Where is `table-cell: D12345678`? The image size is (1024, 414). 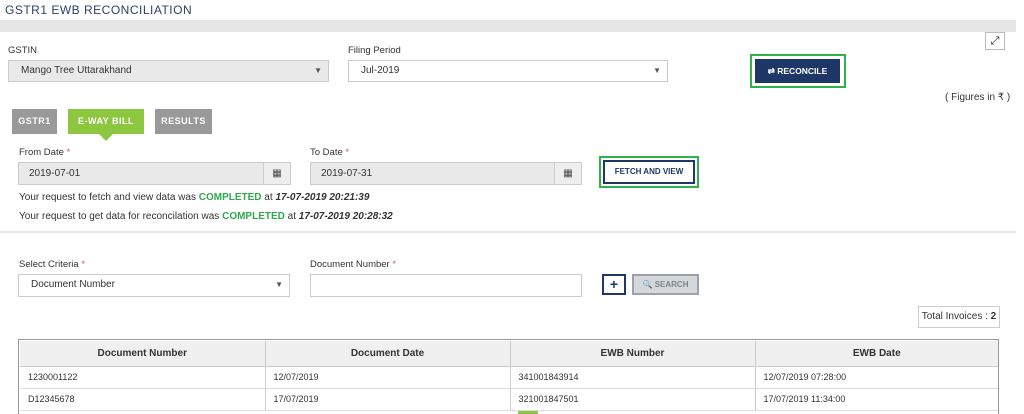 table-cell: D12345678 is located at coordinates (143, 399).